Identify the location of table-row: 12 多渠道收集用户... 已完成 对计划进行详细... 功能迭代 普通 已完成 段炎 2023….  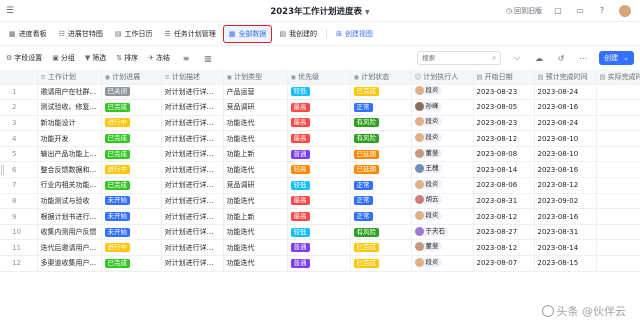
(320, 263).